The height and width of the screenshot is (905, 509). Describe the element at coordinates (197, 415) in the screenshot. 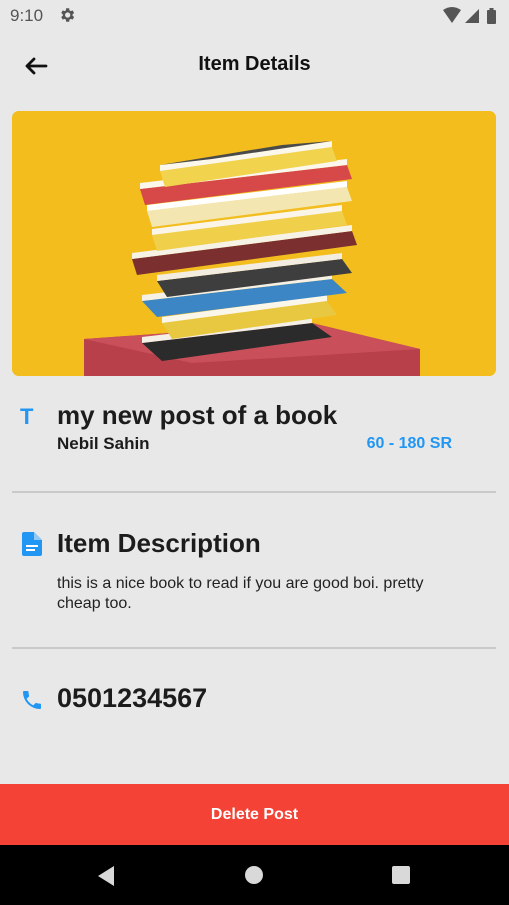

I see `item-title: my new post of a book` at that location.